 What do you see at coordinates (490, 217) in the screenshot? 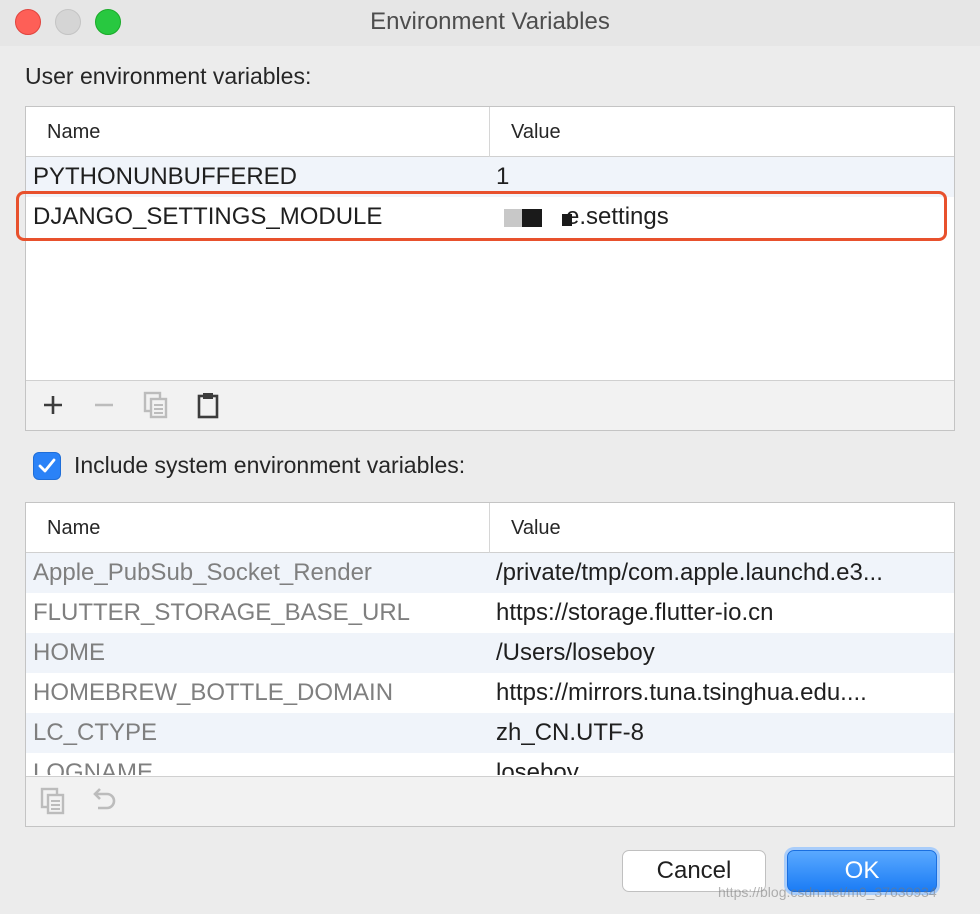
I see `table-row: DJANGO_SETTINGS_MODULE e.settings` at bounding box center [490, 217].